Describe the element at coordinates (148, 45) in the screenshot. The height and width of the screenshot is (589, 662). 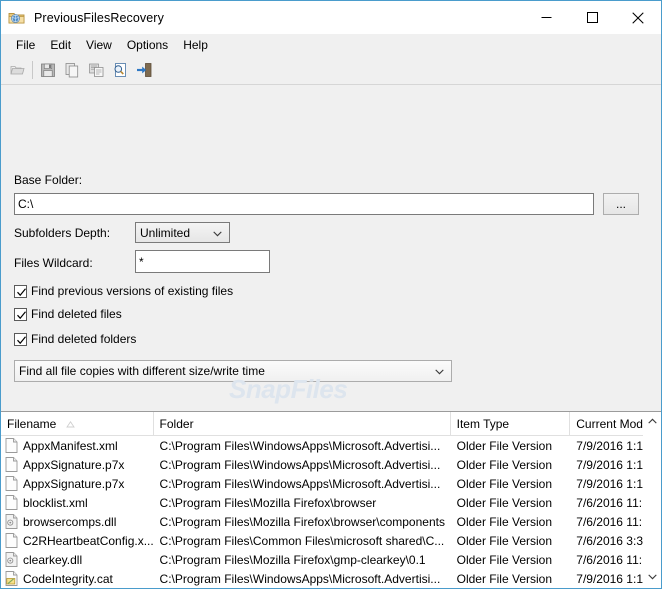
I see `menu-options: Options` at that location.